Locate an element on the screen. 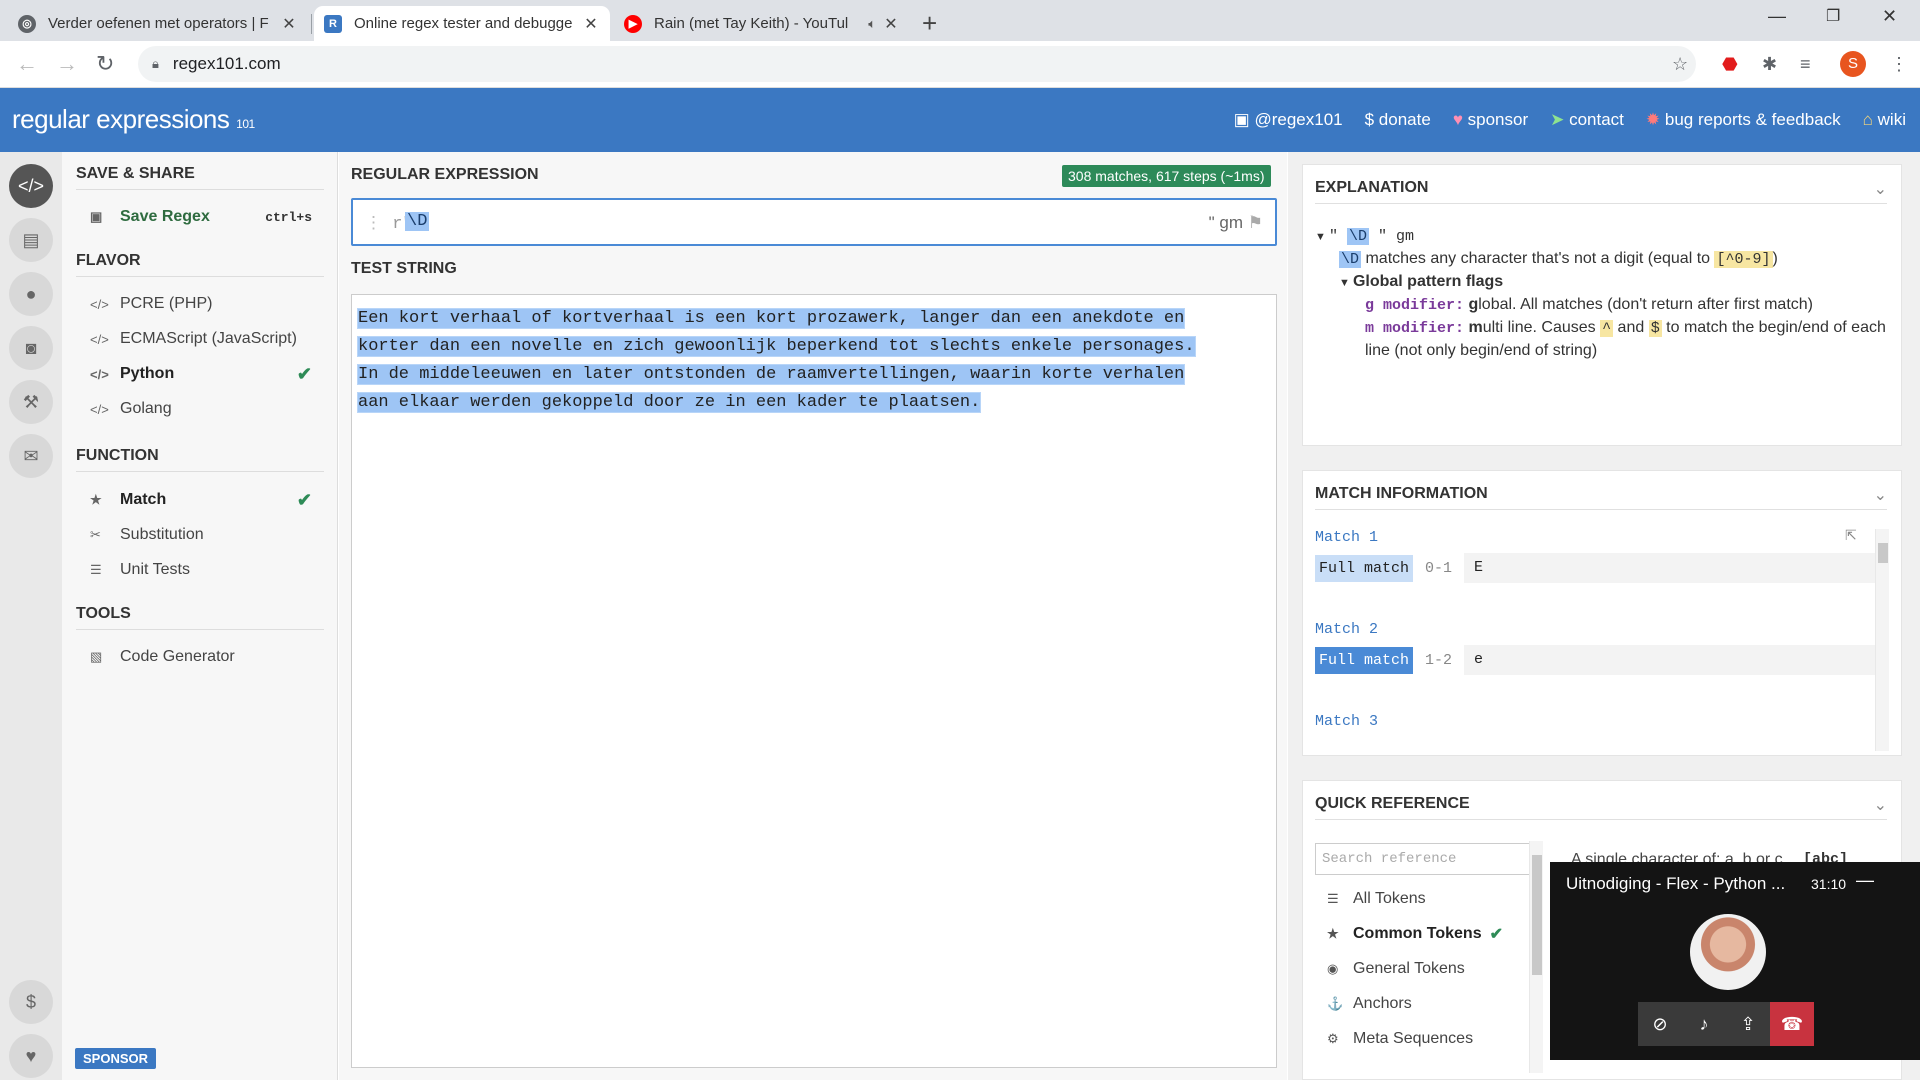 The height and width of the screenshot is (1080, 1920). media-control-icon: ≡ is located at coordinates (1805, 64).